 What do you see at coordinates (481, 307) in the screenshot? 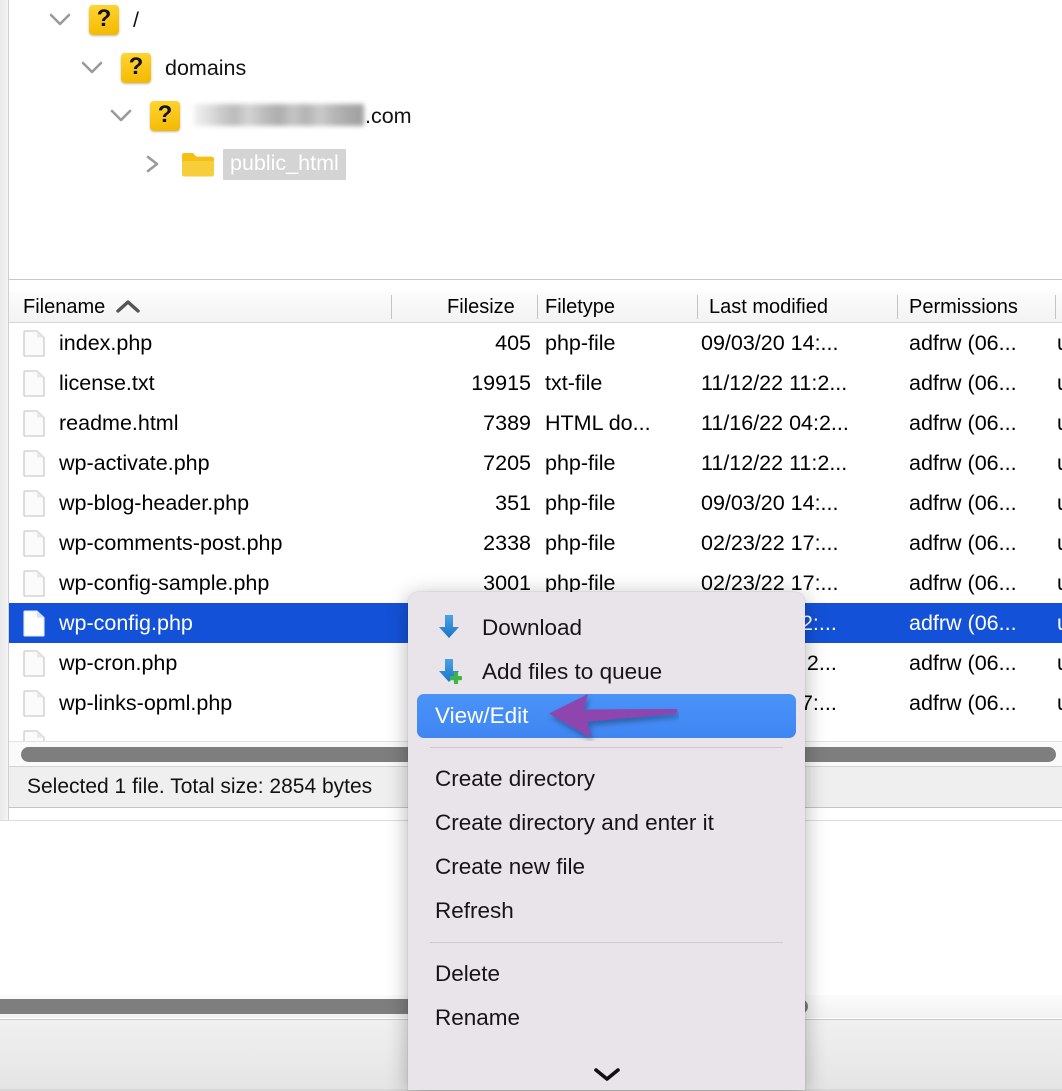
I see `column-header-filesize: Filesize` at bounding box center [481, 307].